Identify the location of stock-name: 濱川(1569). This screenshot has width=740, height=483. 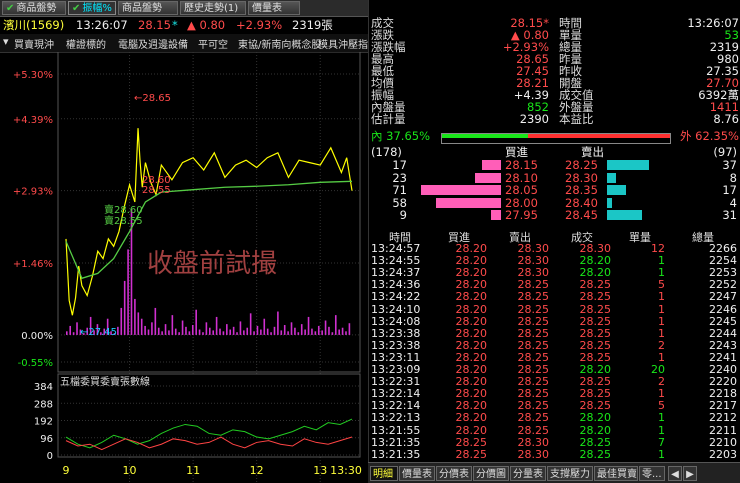
(33, 25).